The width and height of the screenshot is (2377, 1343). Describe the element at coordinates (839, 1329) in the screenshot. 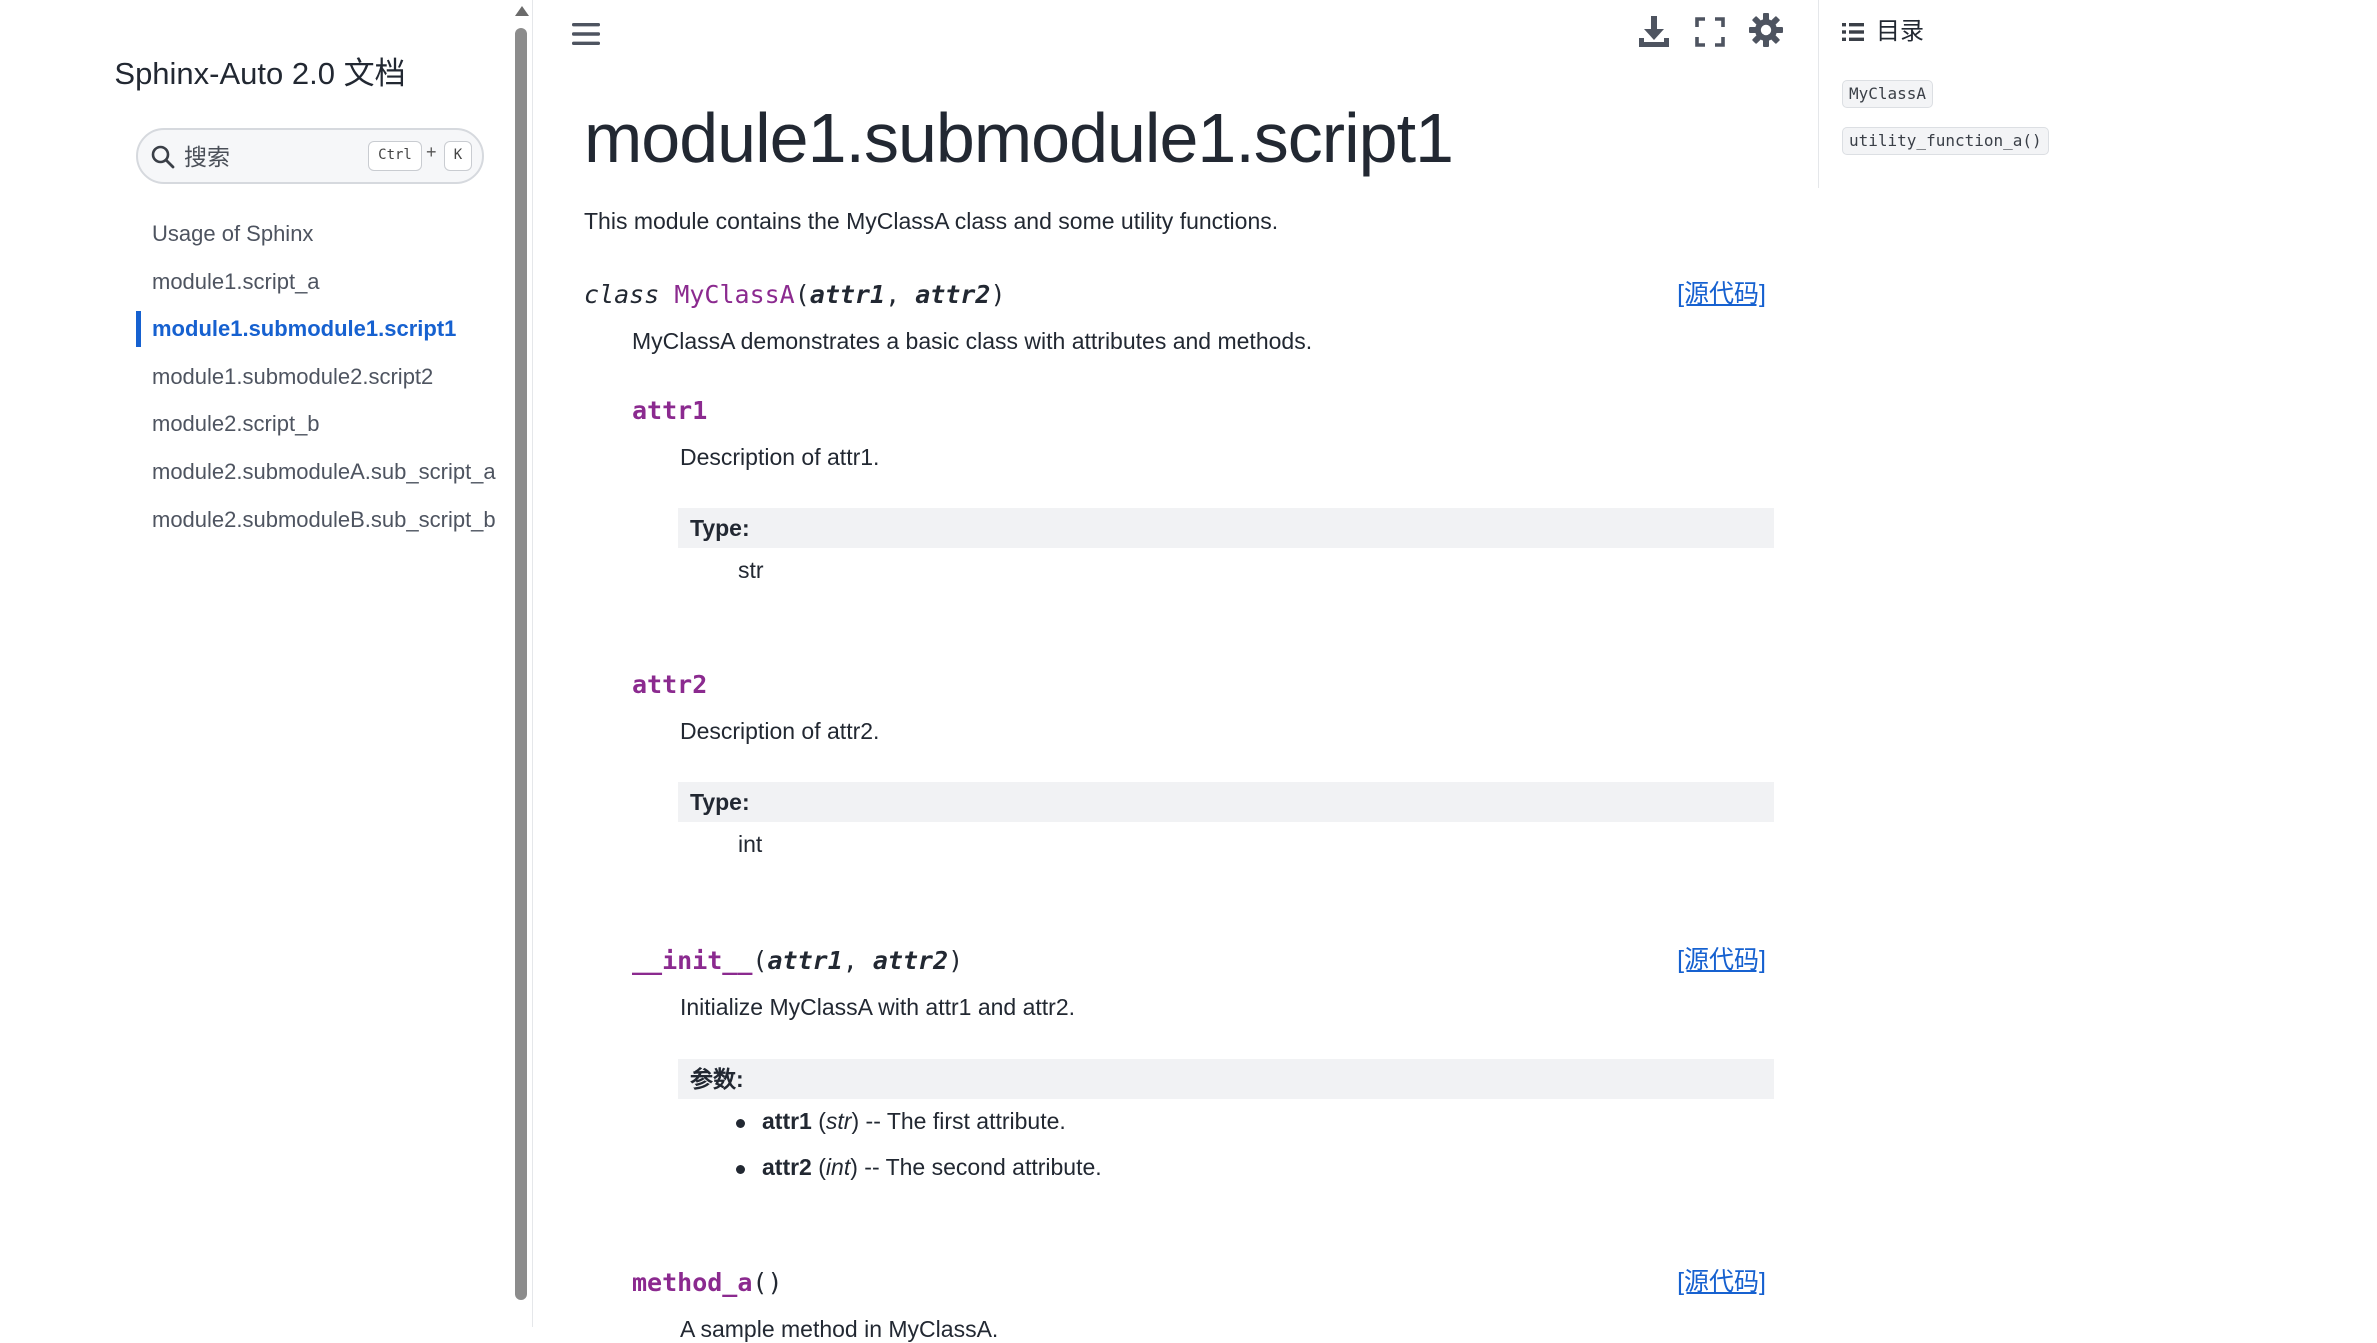

I see `method-a-description: A sample method in MyClassA.` at that location.